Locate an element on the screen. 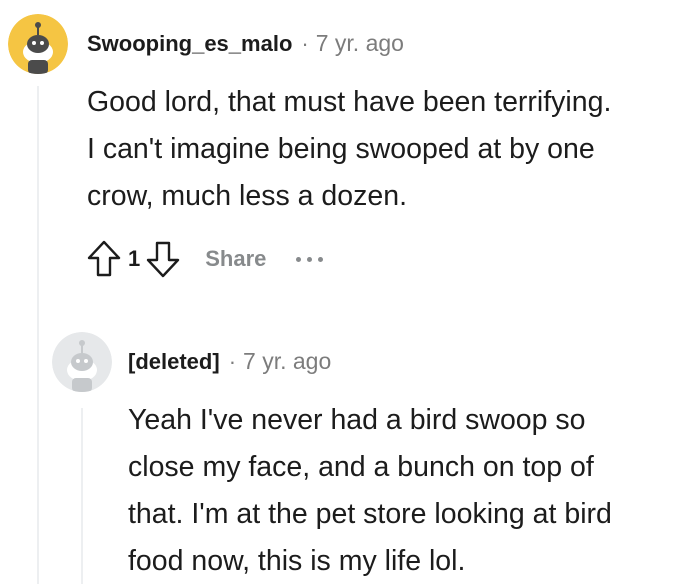 This screenshot has height=585, width=700. comment-meta: [deleted] · 7 yr. ago is located at coordinates (229, 361).